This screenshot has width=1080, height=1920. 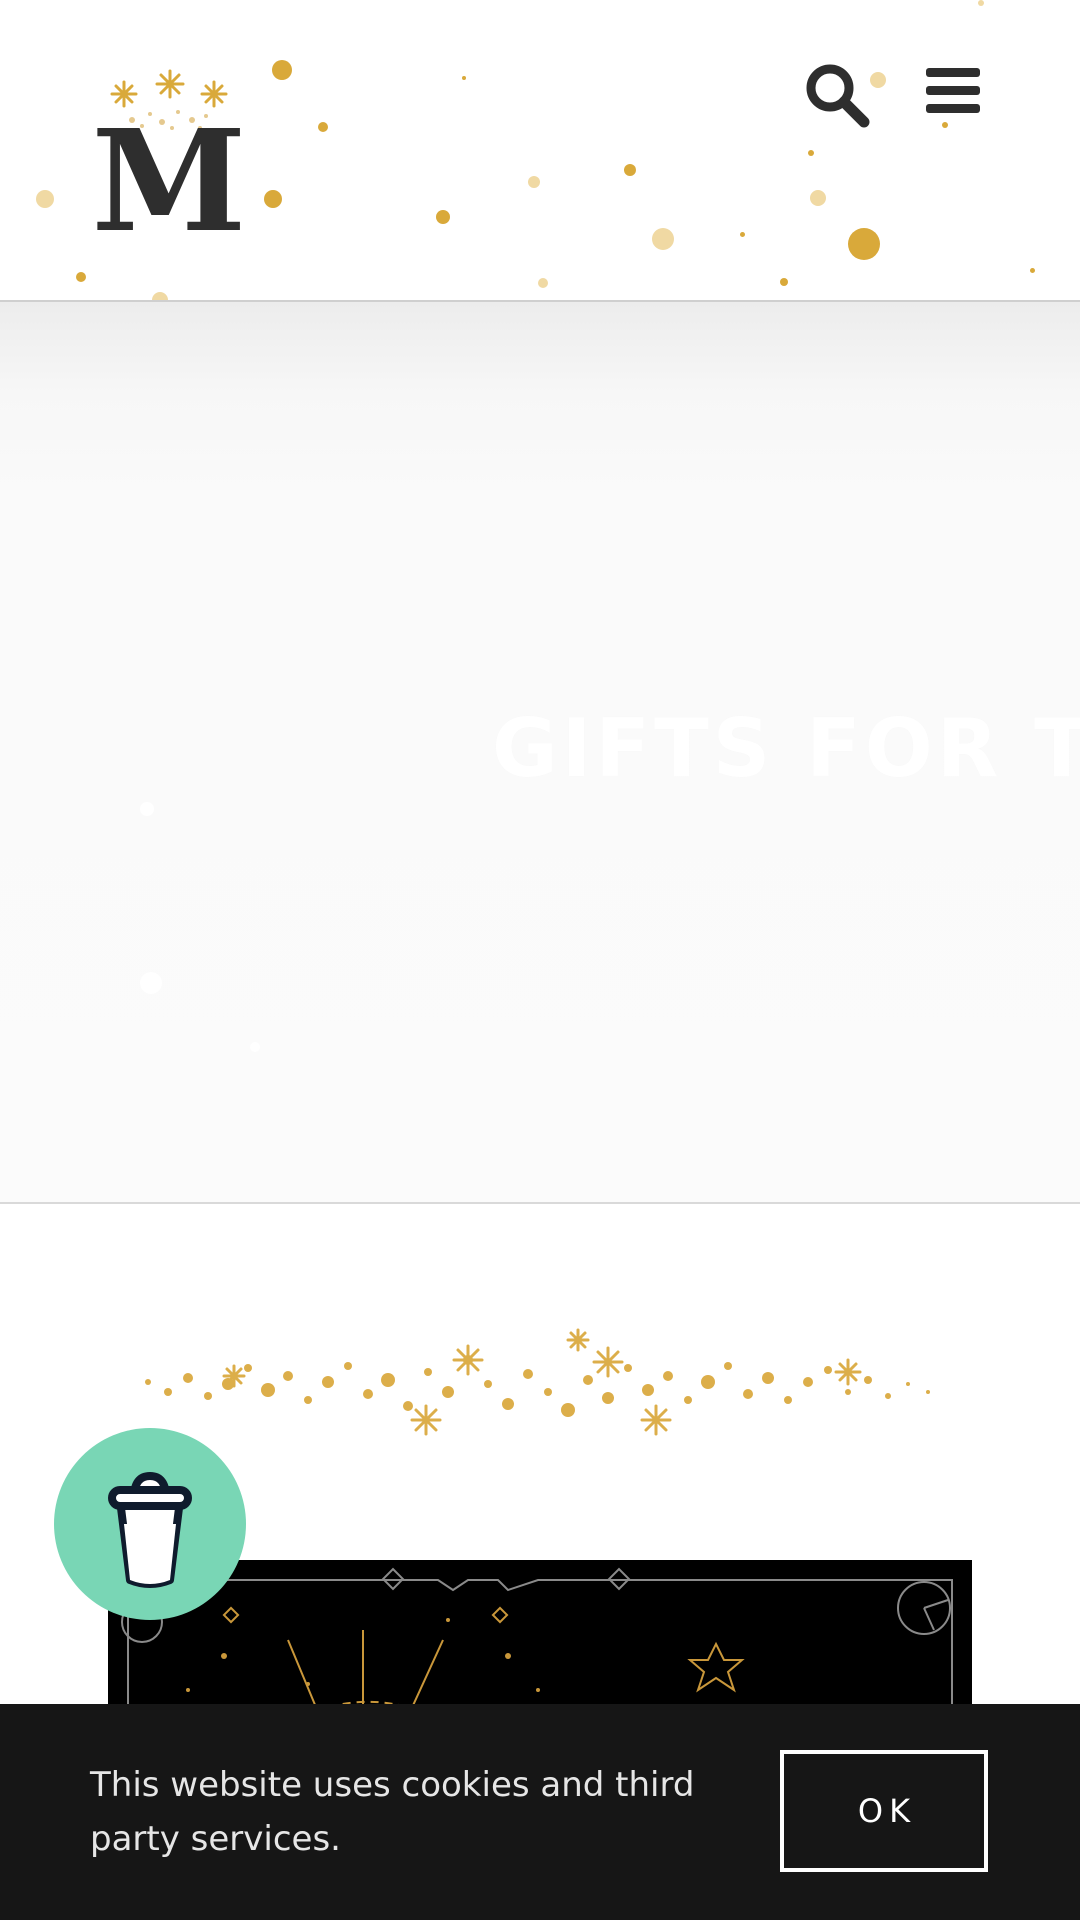 I want to click on site-logo: M, so click(x=166, y=152).